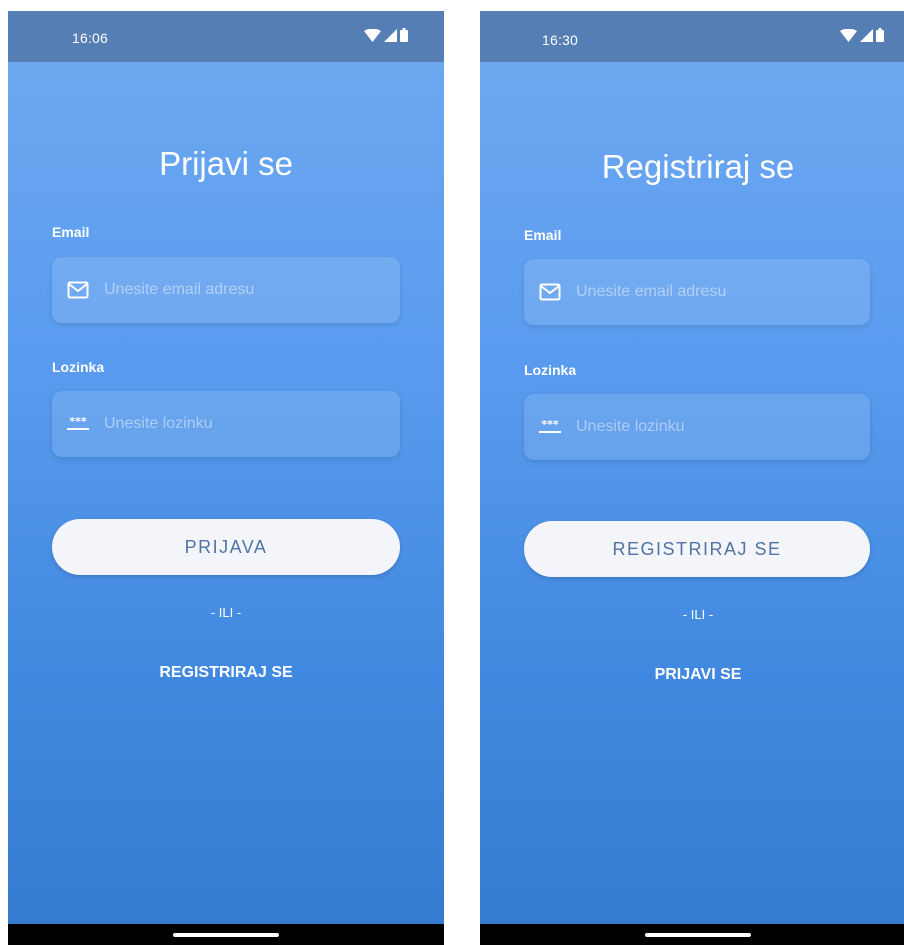 The height and width of the screenshot is (945, 904). I want to click on register-button: REGISTRIRAJ SE, so click(697, 549).